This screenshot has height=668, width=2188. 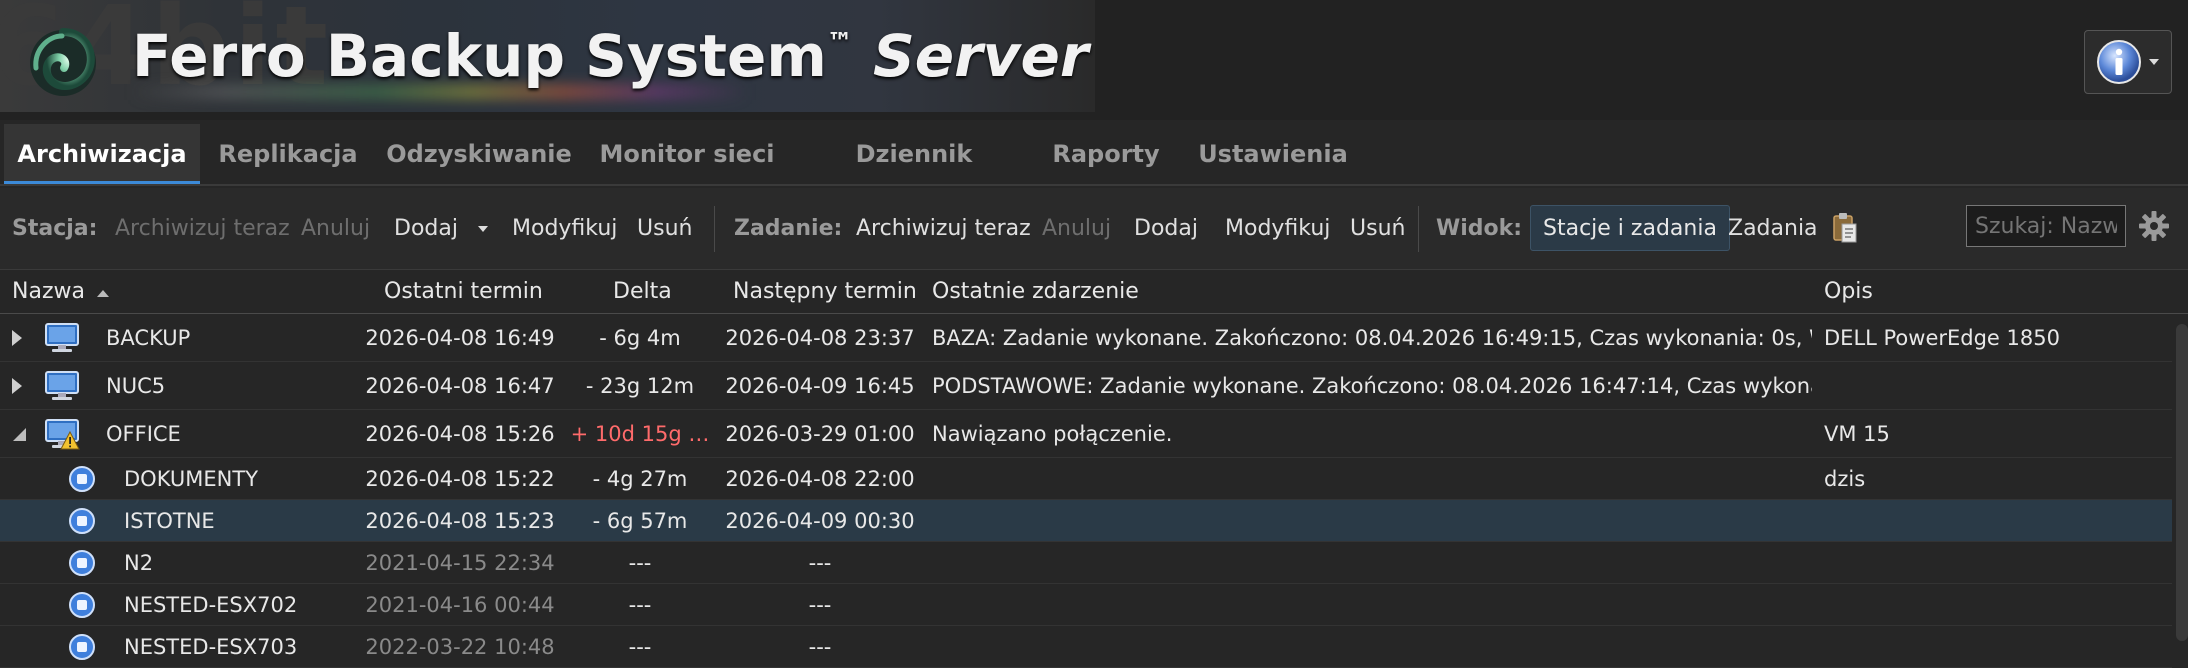 I want to click on table-row: NESTED-ESX702 2021-04-16 00:44 --- ---, so click(x=1086, y=605).